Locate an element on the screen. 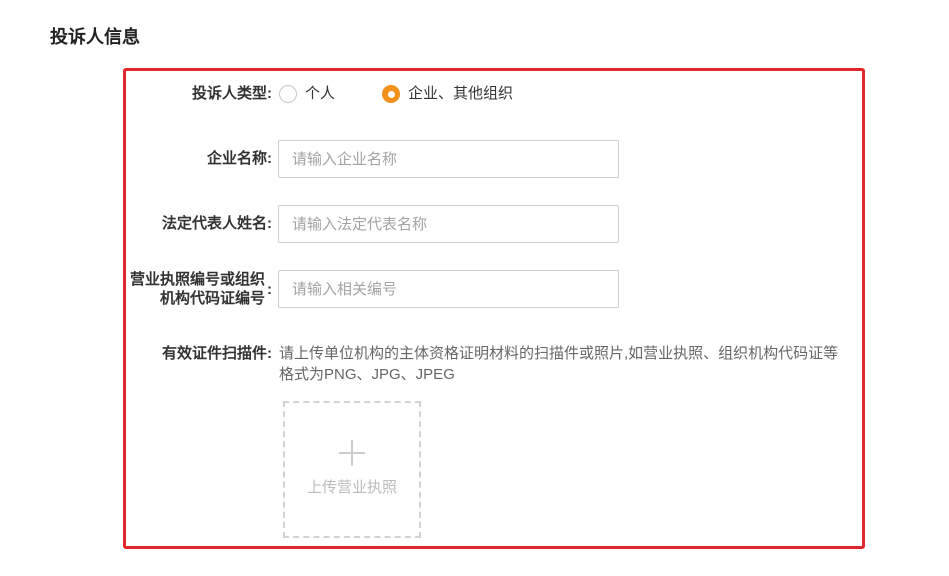 The height and width of the screenshot is (576, 949). label-text: 企业名称 is located at coordinates (236, 158).